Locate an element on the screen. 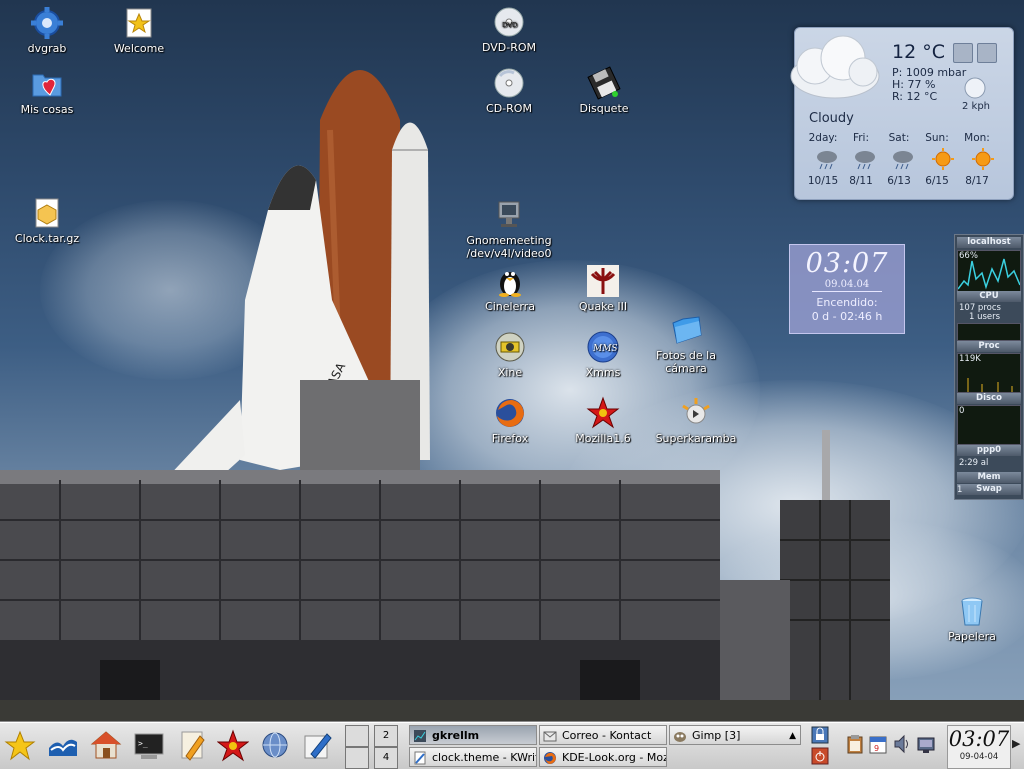  forecast-range: 6/13 is located at coordinates (899, 181).